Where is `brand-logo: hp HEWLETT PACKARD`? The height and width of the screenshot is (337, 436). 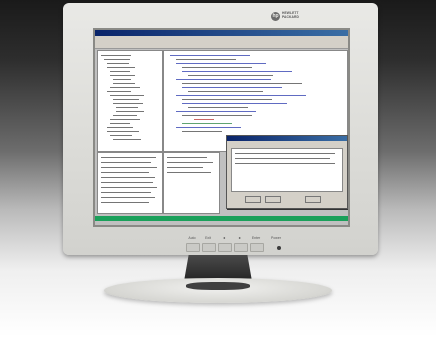 brand-logo: hp HEWLETT PACKARD is located at coordinates (288, 16).